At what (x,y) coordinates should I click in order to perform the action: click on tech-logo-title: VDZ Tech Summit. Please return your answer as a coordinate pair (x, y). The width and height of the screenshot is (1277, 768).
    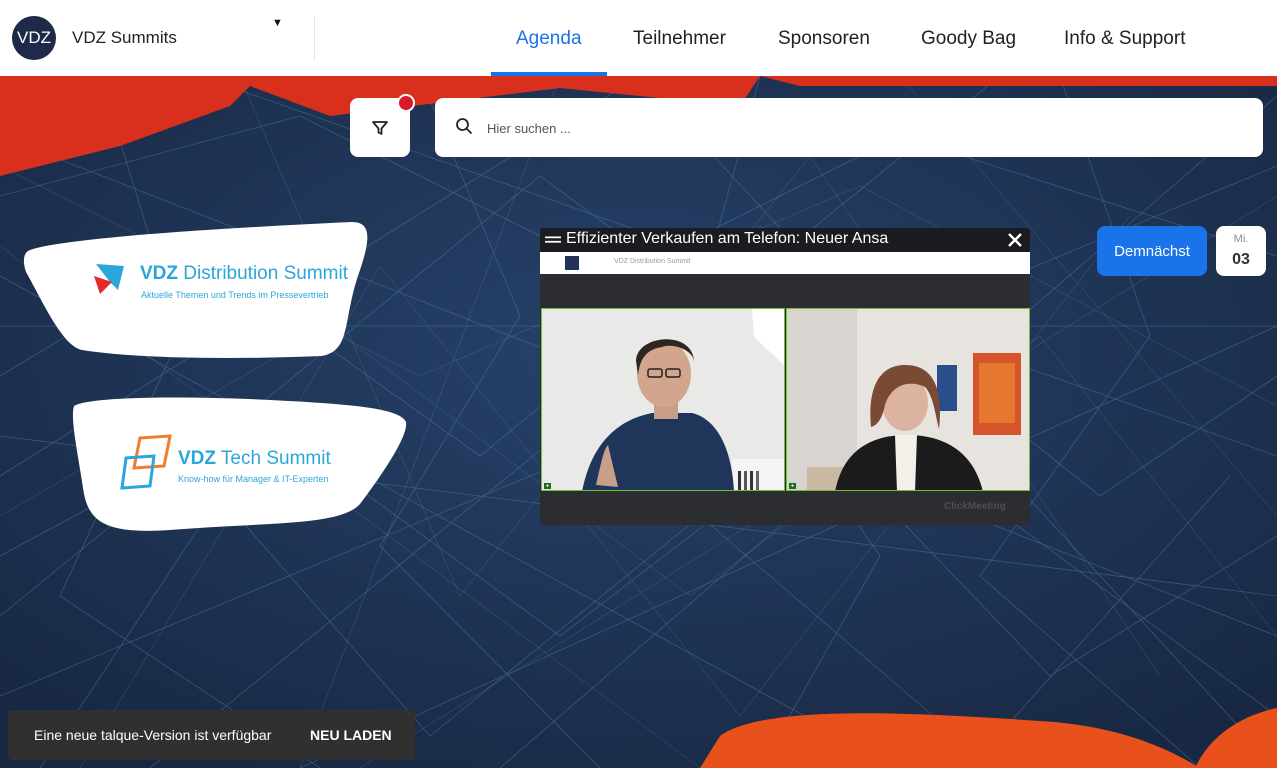
    Looking at the image, I should click on (254, 458).